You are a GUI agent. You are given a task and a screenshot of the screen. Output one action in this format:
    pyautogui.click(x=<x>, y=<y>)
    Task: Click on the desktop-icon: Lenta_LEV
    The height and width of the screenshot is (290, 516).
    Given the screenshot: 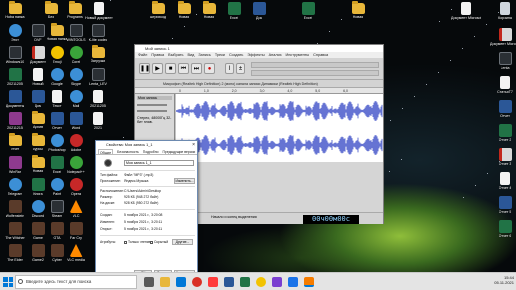 What is the action you would take?
    pyautogui.click(x=98, y=77)
    